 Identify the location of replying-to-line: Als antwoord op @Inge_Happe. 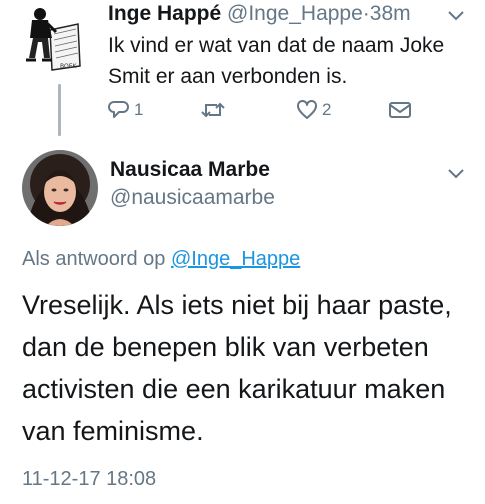
(161, 259).